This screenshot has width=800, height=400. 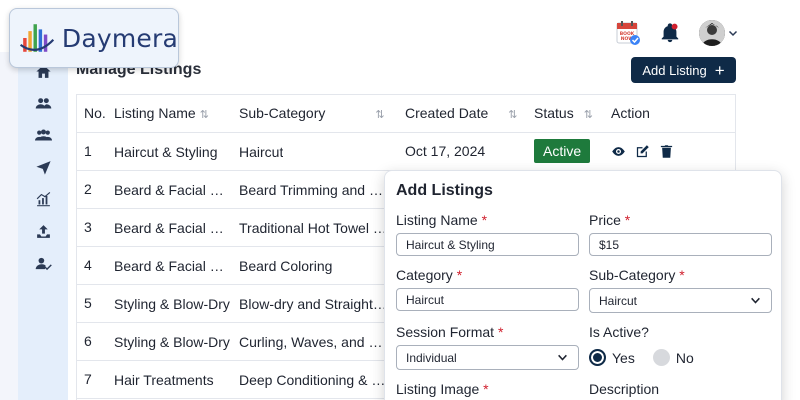 I want to click on header-listing-name: Listing Name ⇅, so click(x=169, y=114).